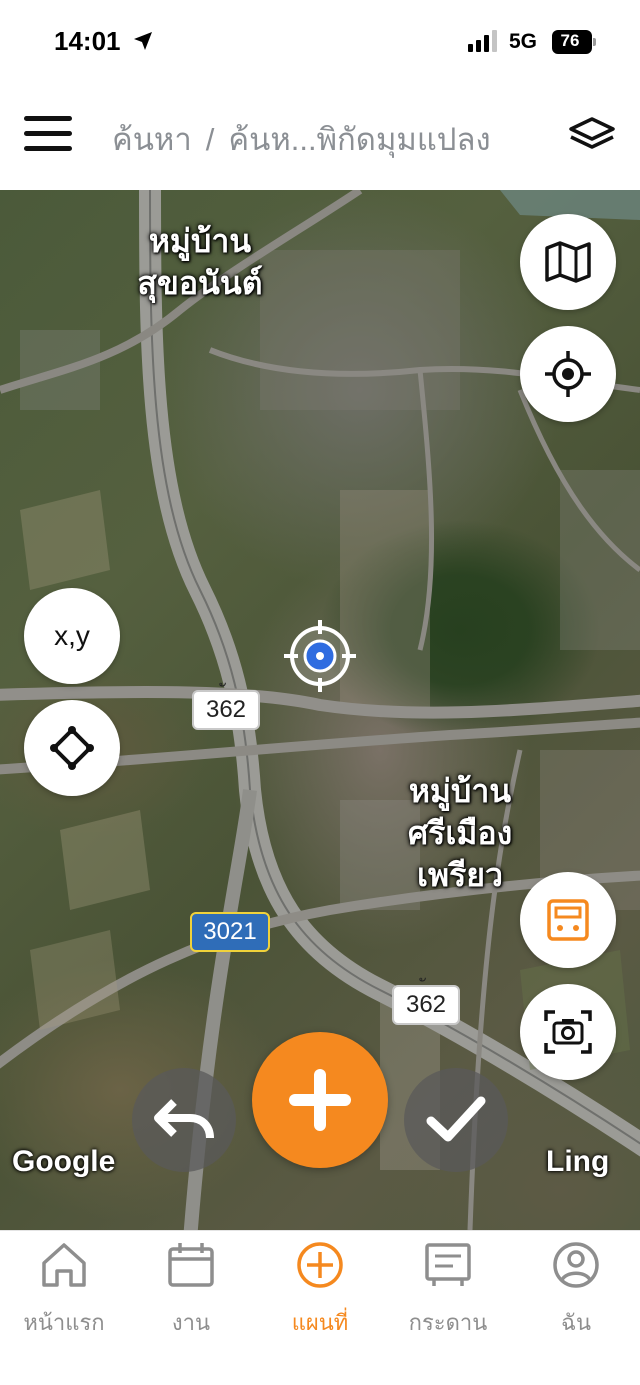 This screenshot has width=640, height=1385. What do you see at coordinates (576, 1323) in the screenshot?
I see `nav-me-label: ฉัน` at bounding box center [576, 1323].